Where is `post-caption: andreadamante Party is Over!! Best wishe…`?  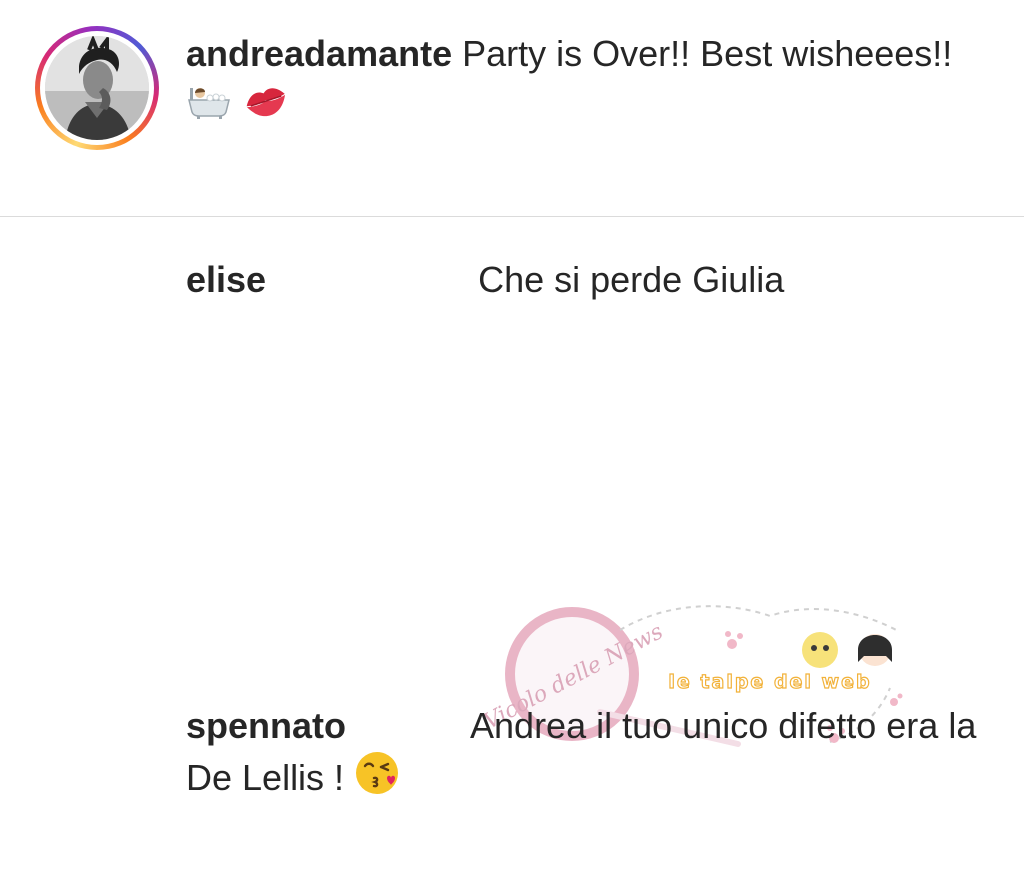 post-caption: andreadamante Party is Over!! Best wishe… is located at coordinates (586, 81).